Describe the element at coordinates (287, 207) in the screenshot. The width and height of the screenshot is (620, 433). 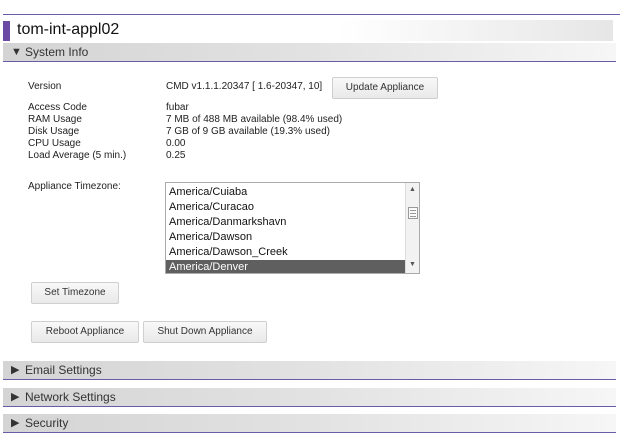
I see `timezone-option: America/Curacao` at that location.